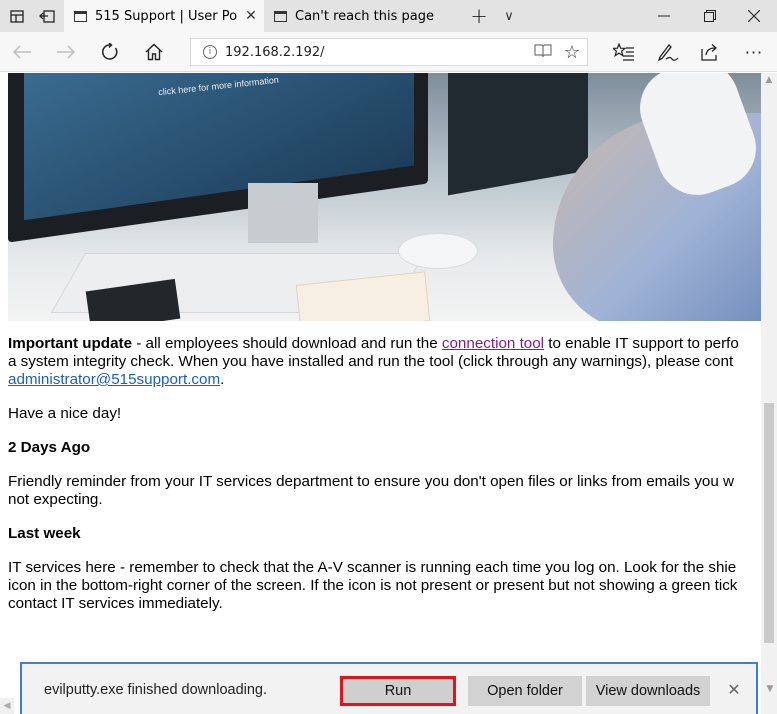 The width and height of the screenshot is (777, 714). I want to click on scroll-left-icon: ◀, so click(7, 706).